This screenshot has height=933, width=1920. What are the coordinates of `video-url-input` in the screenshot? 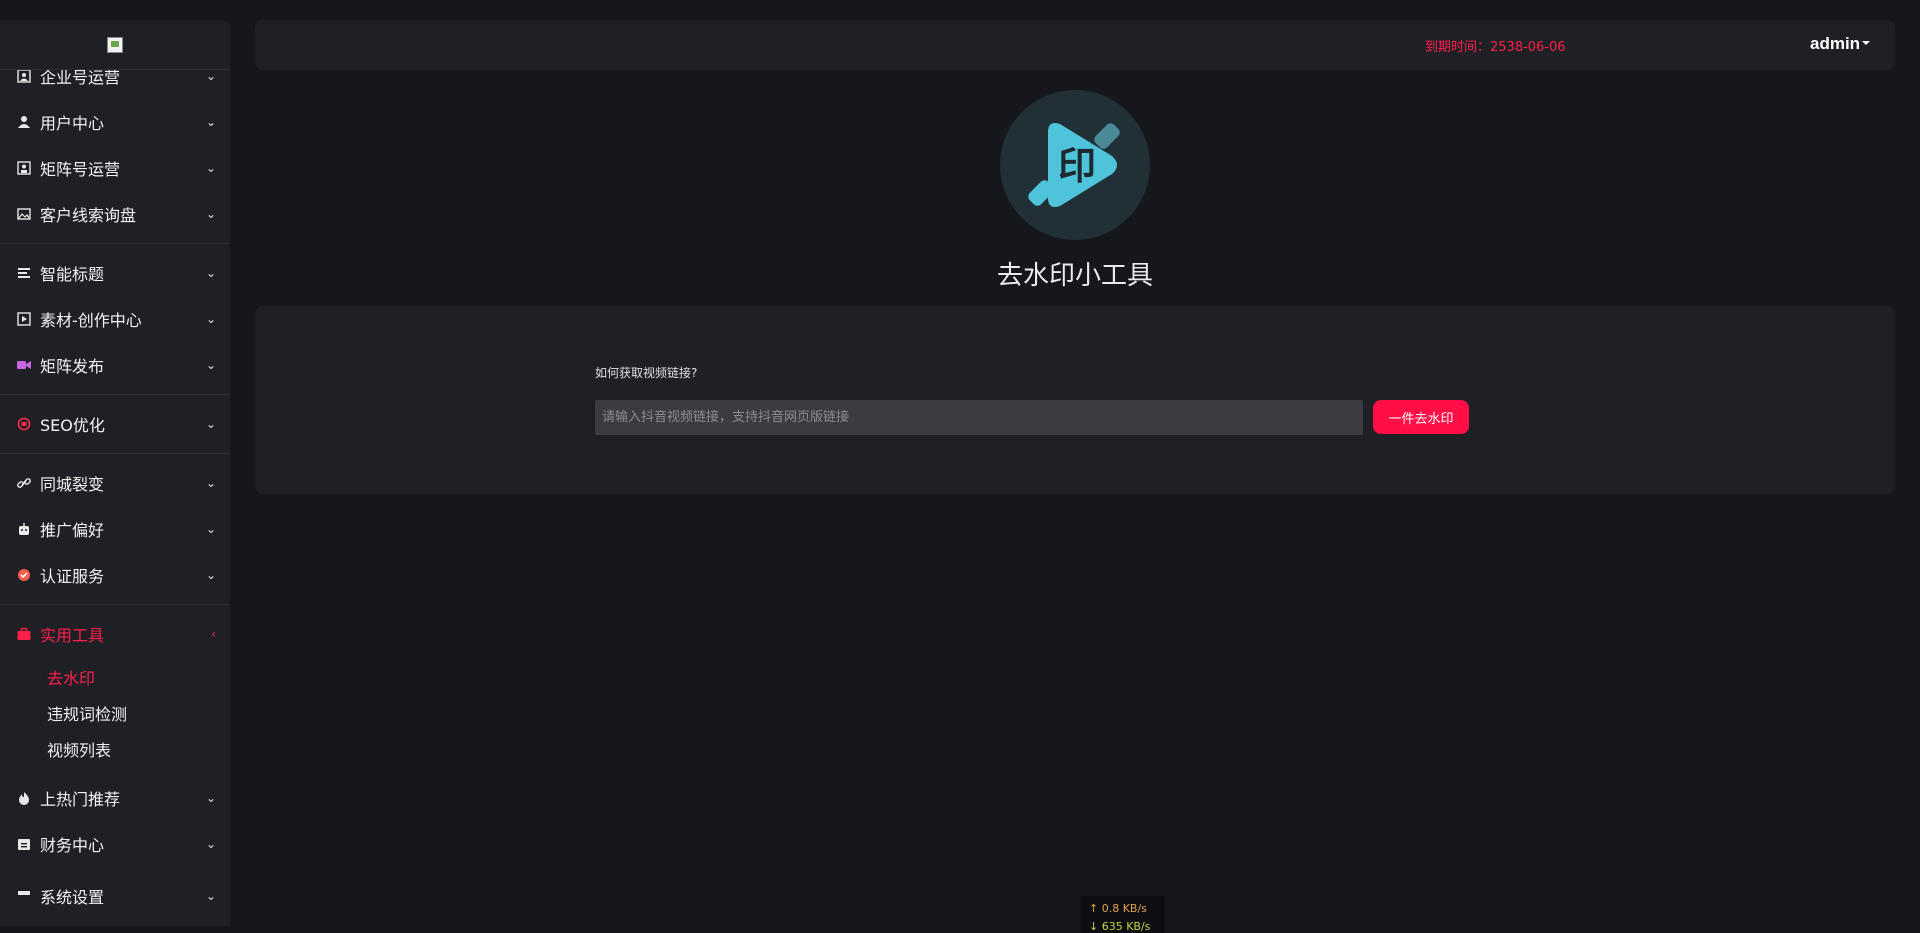 It's located at (979, 417).